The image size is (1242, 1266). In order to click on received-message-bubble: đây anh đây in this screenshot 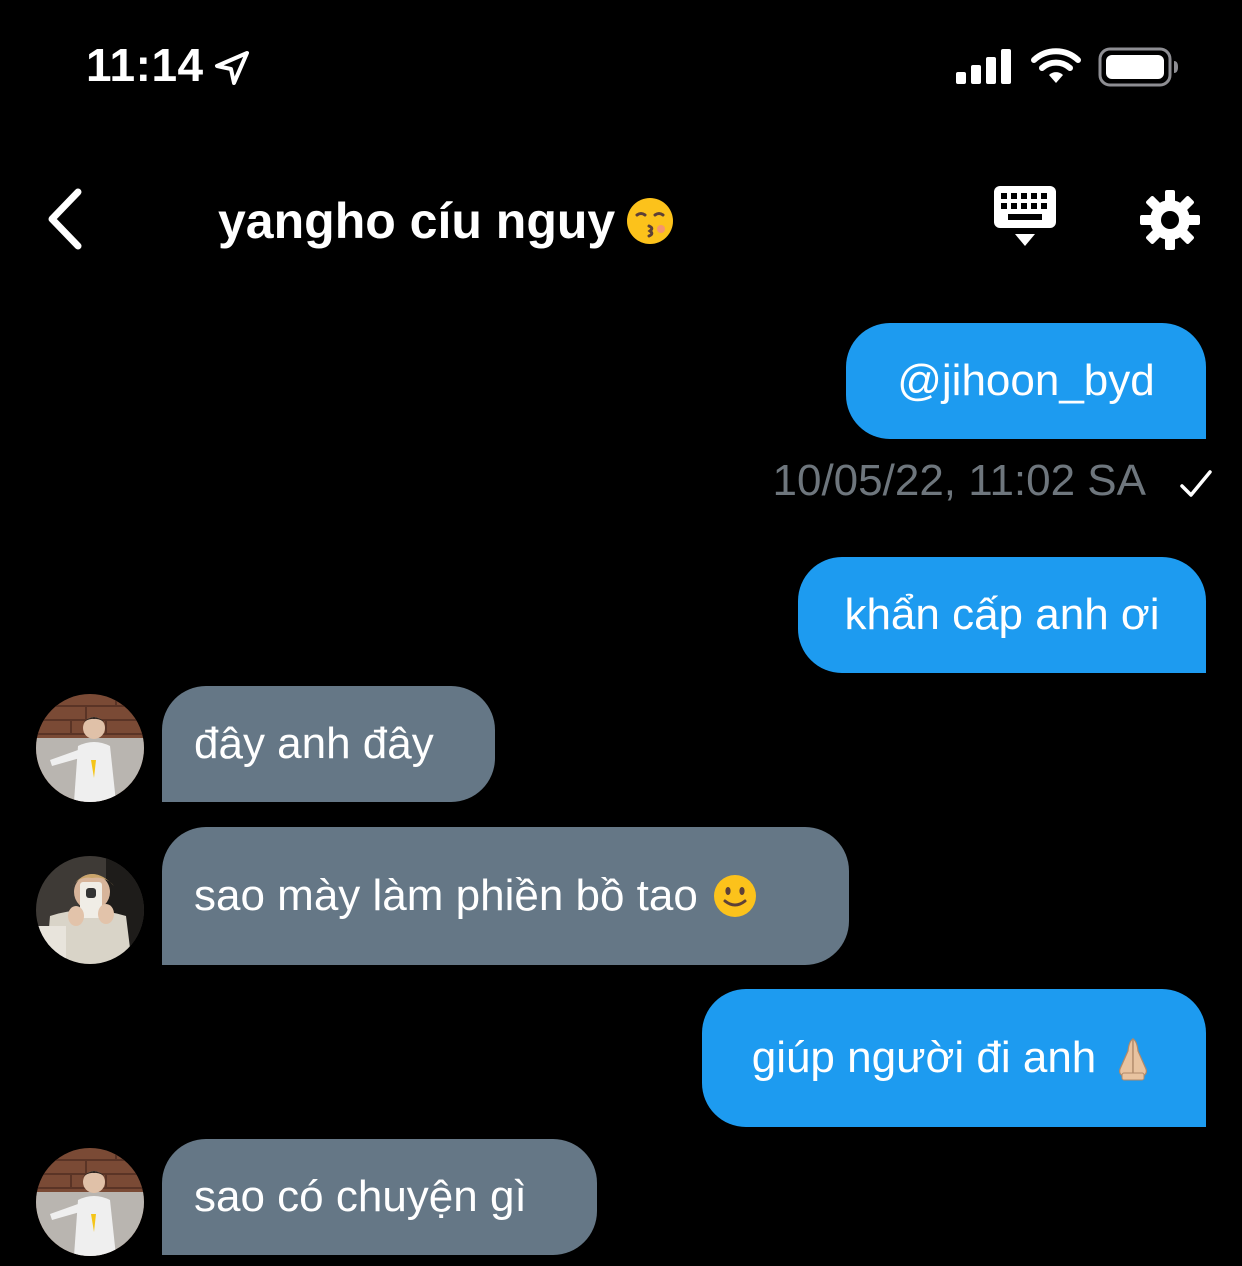, I will do `click(328, 744)`.